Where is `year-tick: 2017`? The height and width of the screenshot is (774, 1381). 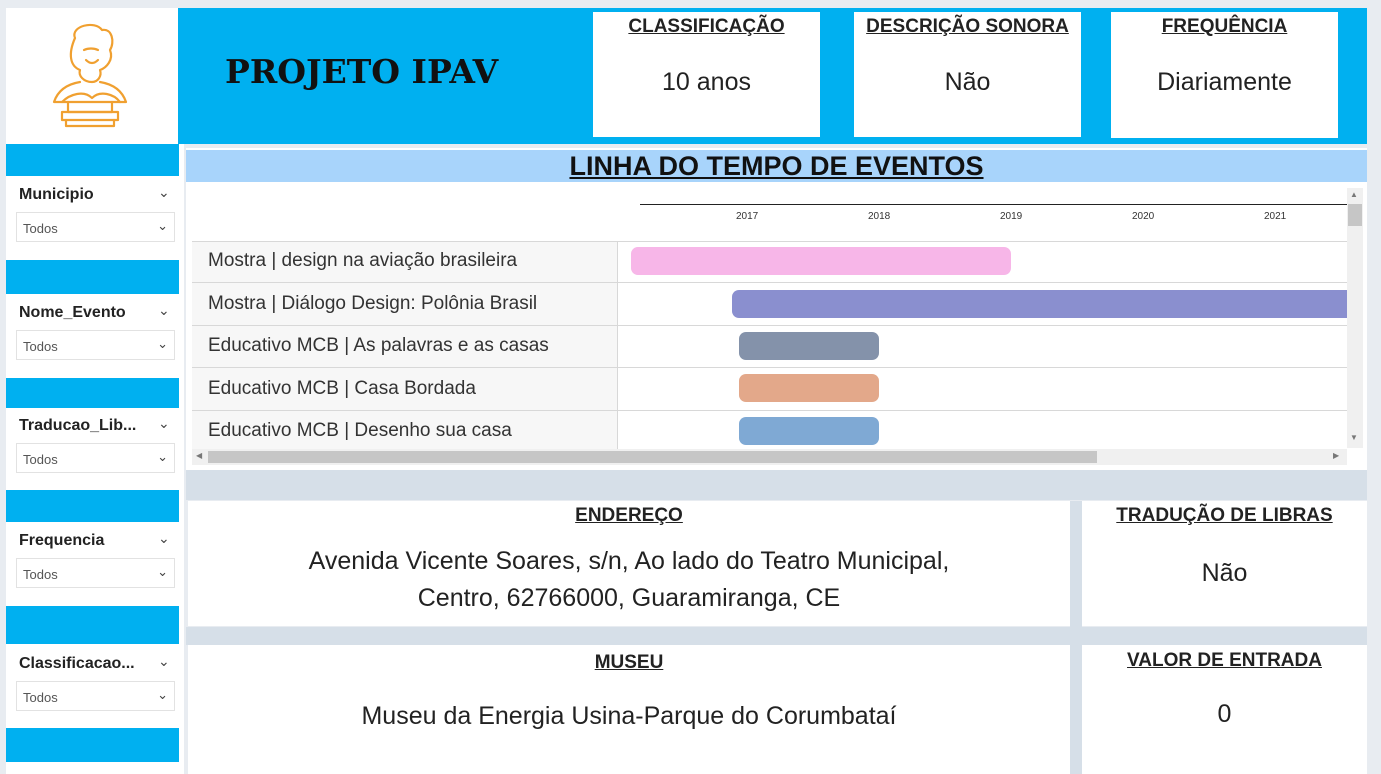 year-tick: 2017 is located at coordinates (747, 216).